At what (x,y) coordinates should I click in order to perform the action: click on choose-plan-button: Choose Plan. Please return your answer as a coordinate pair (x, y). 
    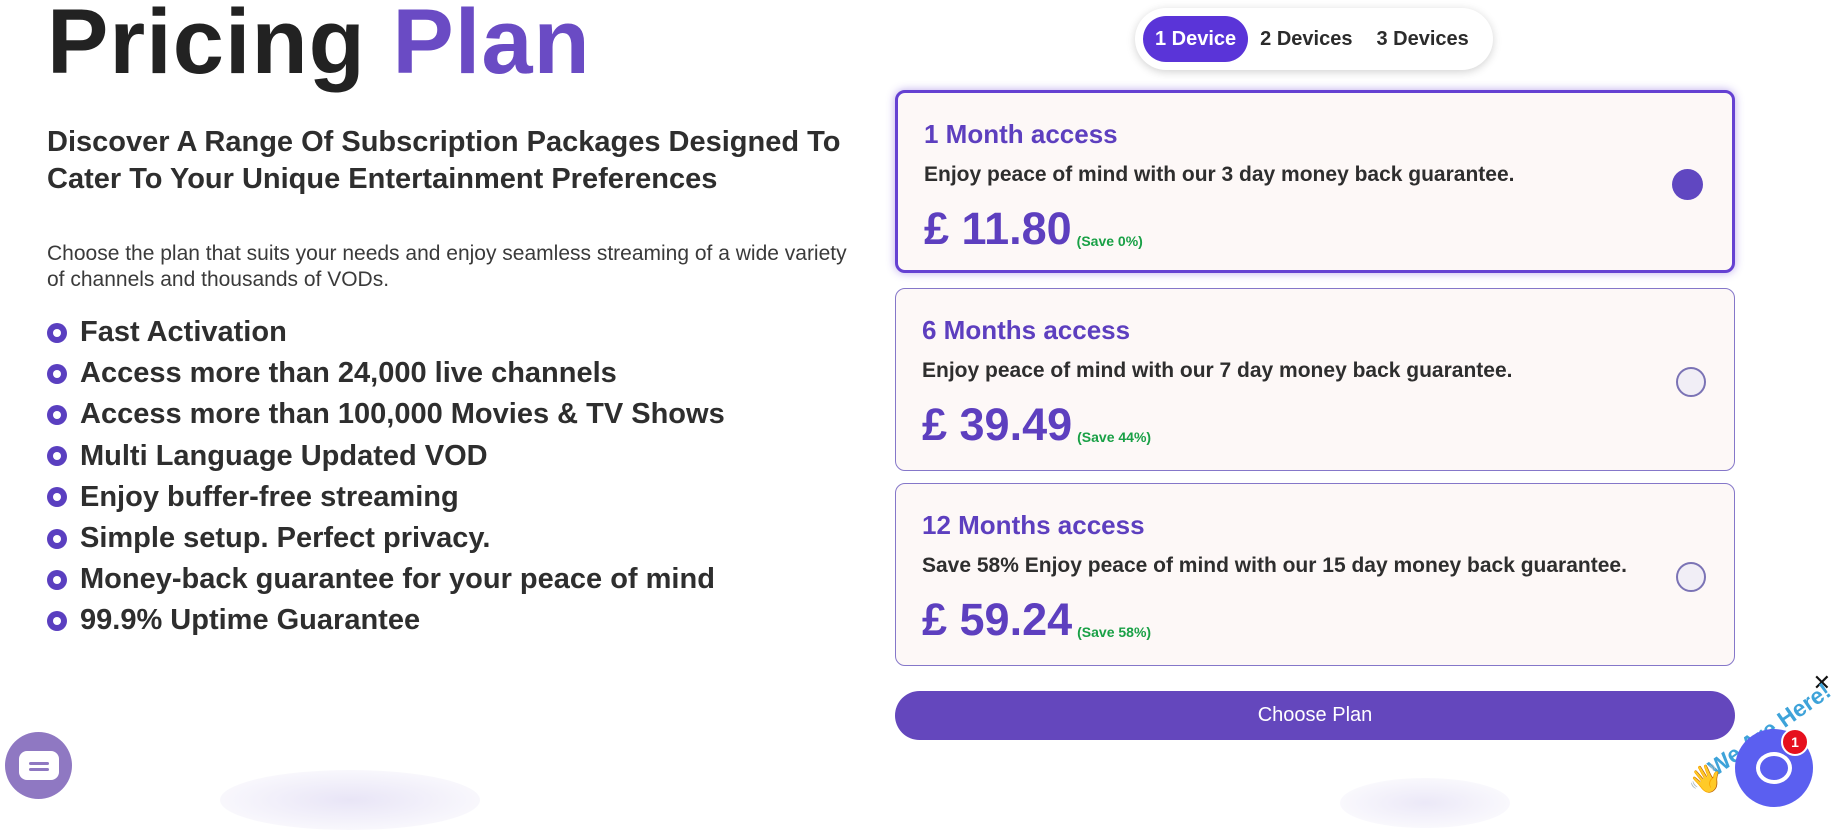
    Looking at the image, I should click on (1315, 715).